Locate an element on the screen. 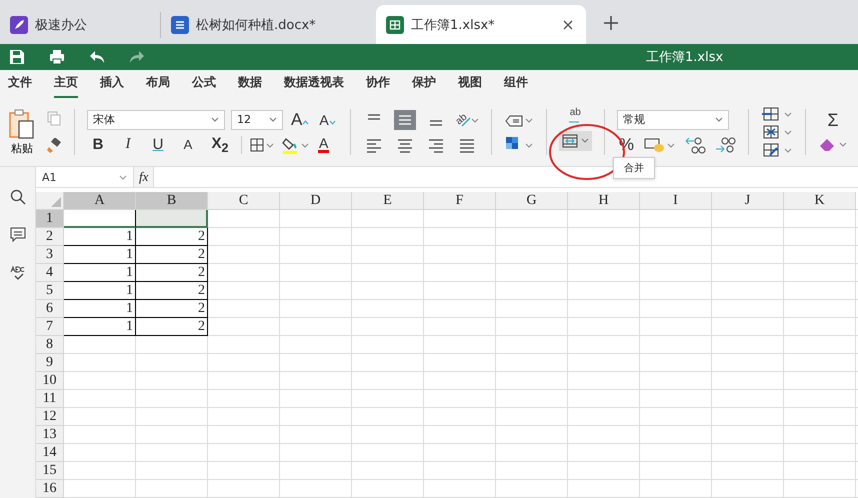 This screenshot has width=858, height=498. format-button: I is located at coordinates (128, 144).